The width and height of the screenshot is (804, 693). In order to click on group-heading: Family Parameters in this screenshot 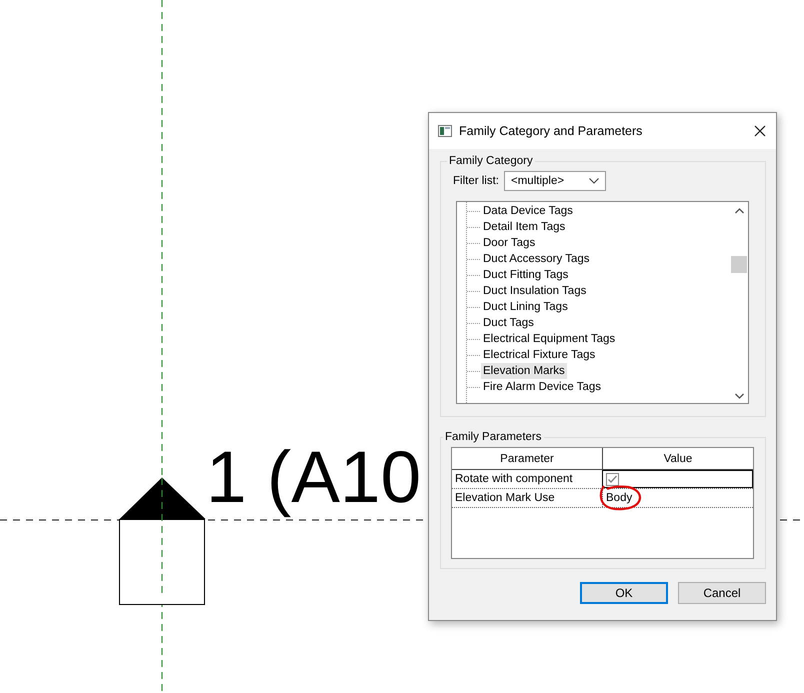, I will do `click(493, 437)`.